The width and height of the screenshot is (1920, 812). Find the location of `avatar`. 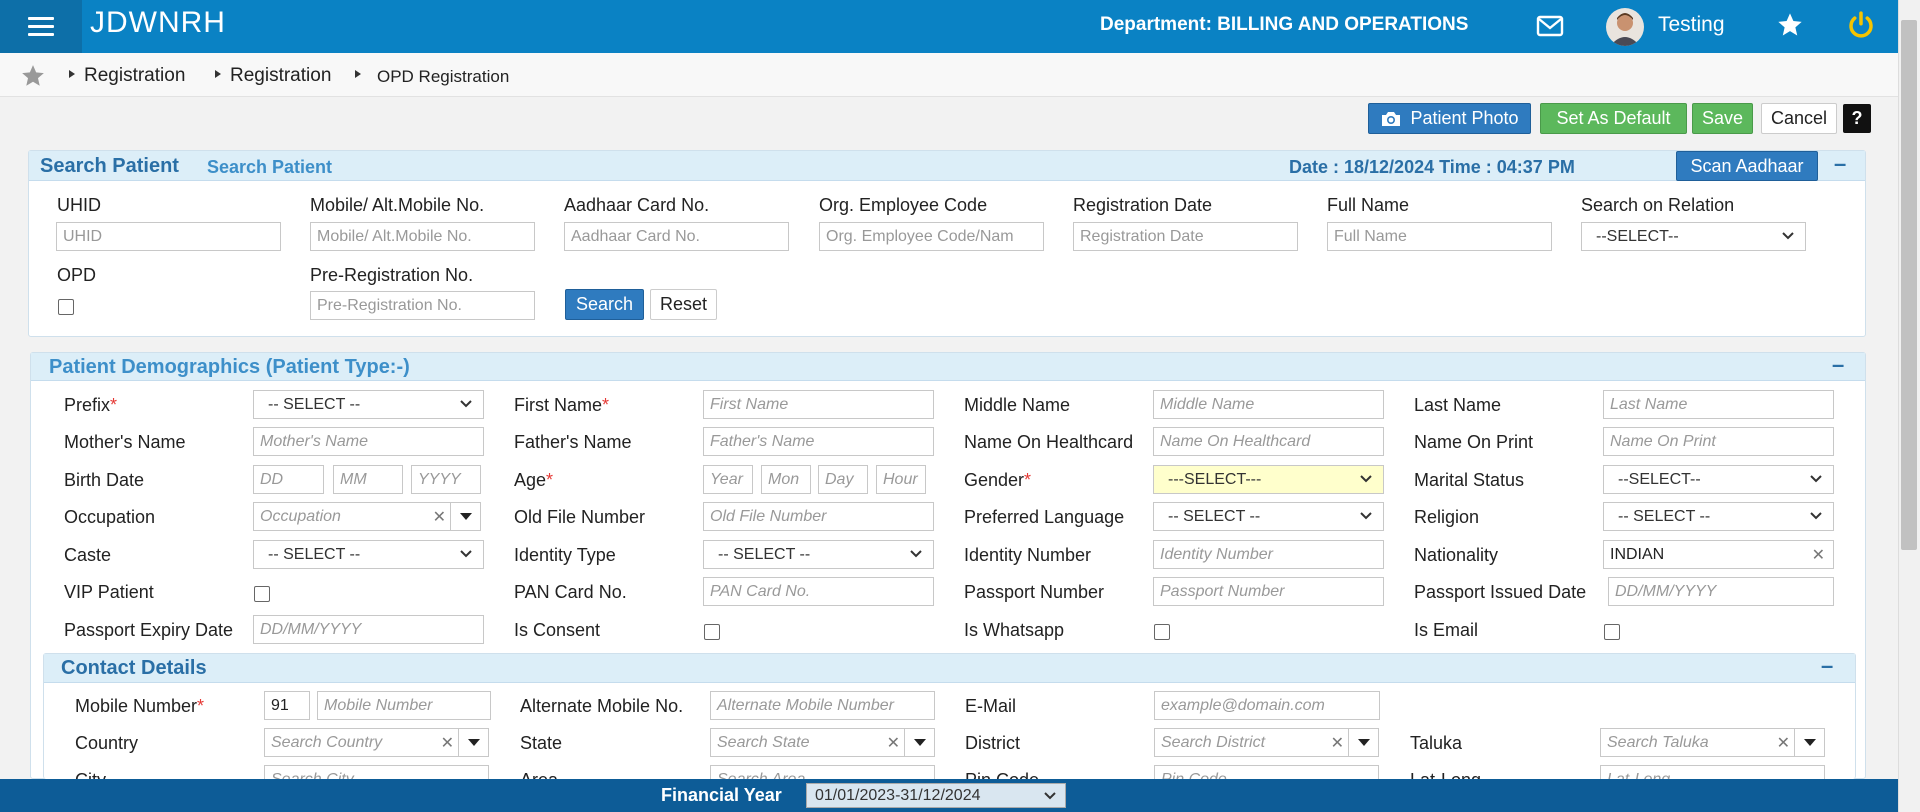

avatar is located at coordinates (1625, 27).